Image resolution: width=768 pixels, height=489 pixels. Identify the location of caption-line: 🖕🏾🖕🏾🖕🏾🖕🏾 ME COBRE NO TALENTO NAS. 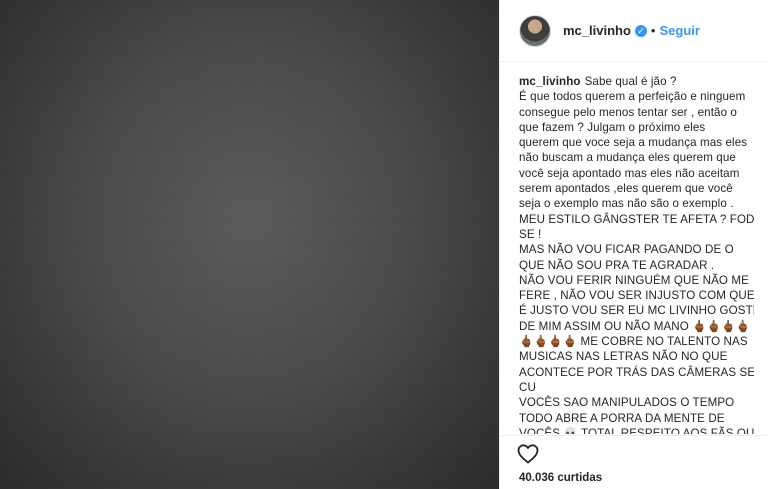
(633, 342).